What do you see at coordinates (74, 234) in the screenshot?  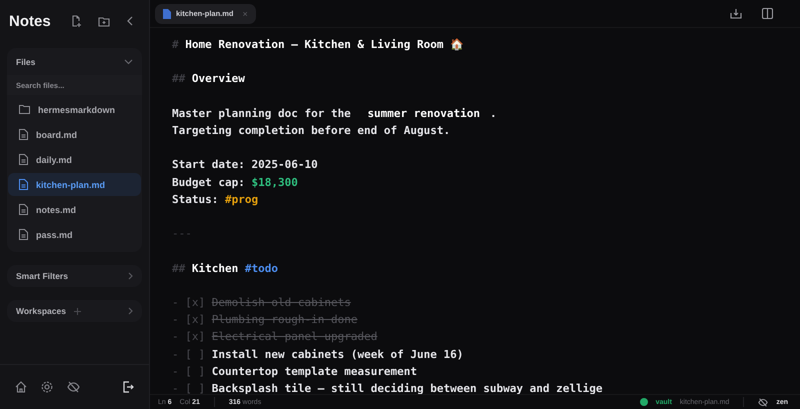 I see `file-item: pass.md` at bounding box center [74, 234].